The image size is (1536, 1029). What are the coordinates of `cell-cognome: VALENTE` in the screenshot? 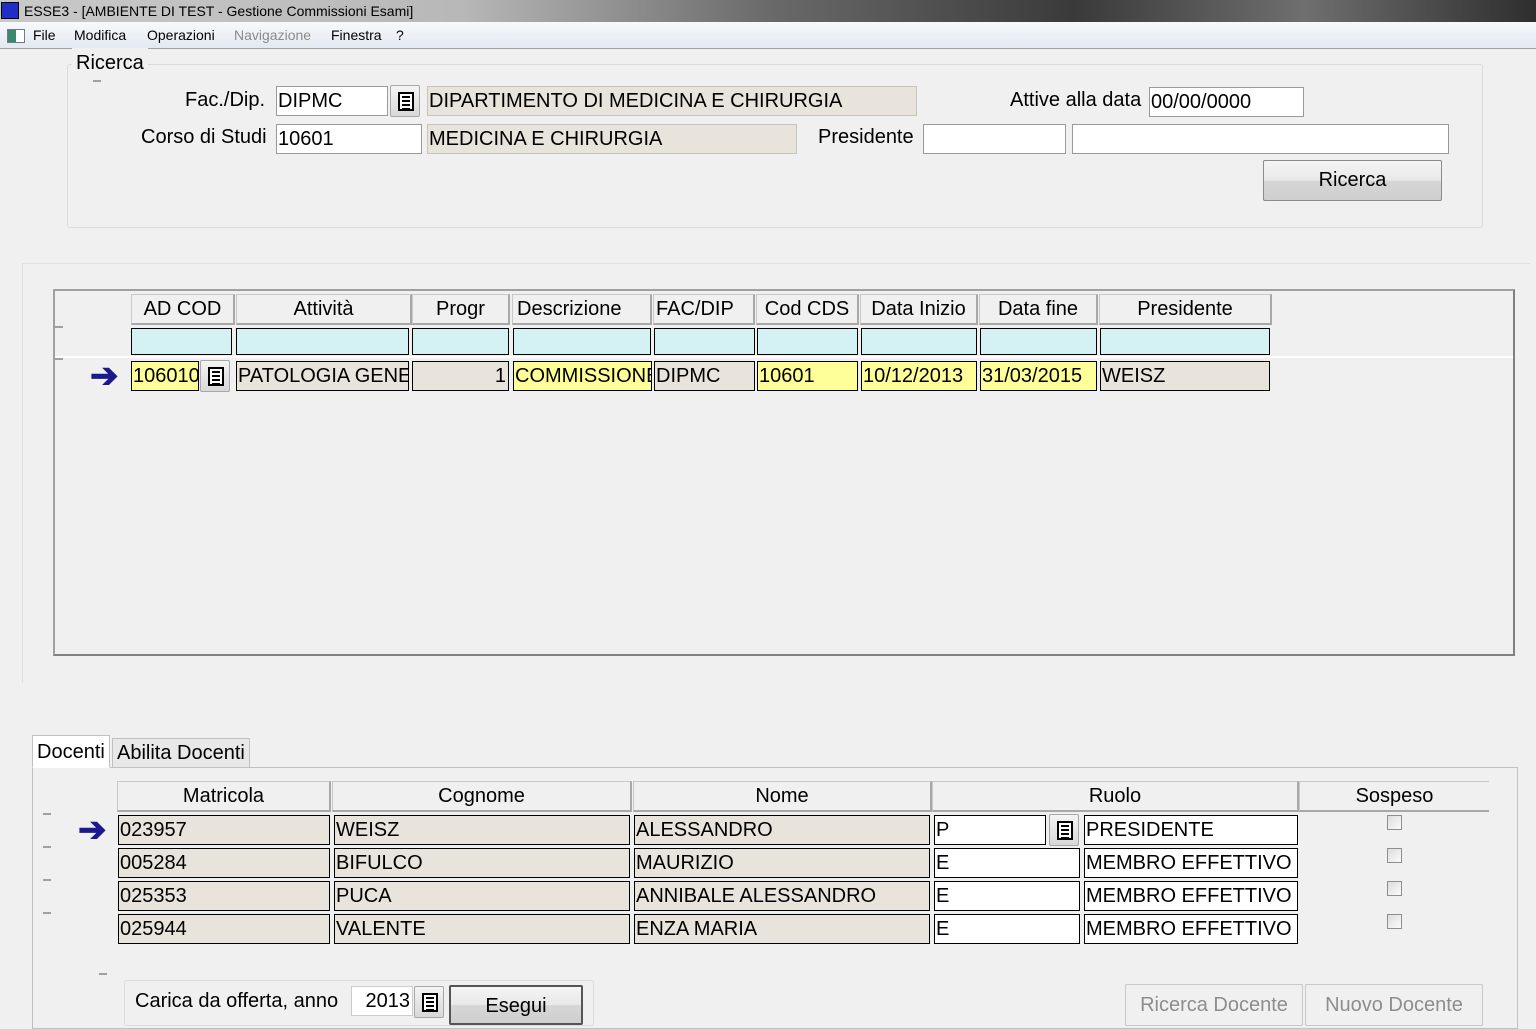 It's located at (482, 929).